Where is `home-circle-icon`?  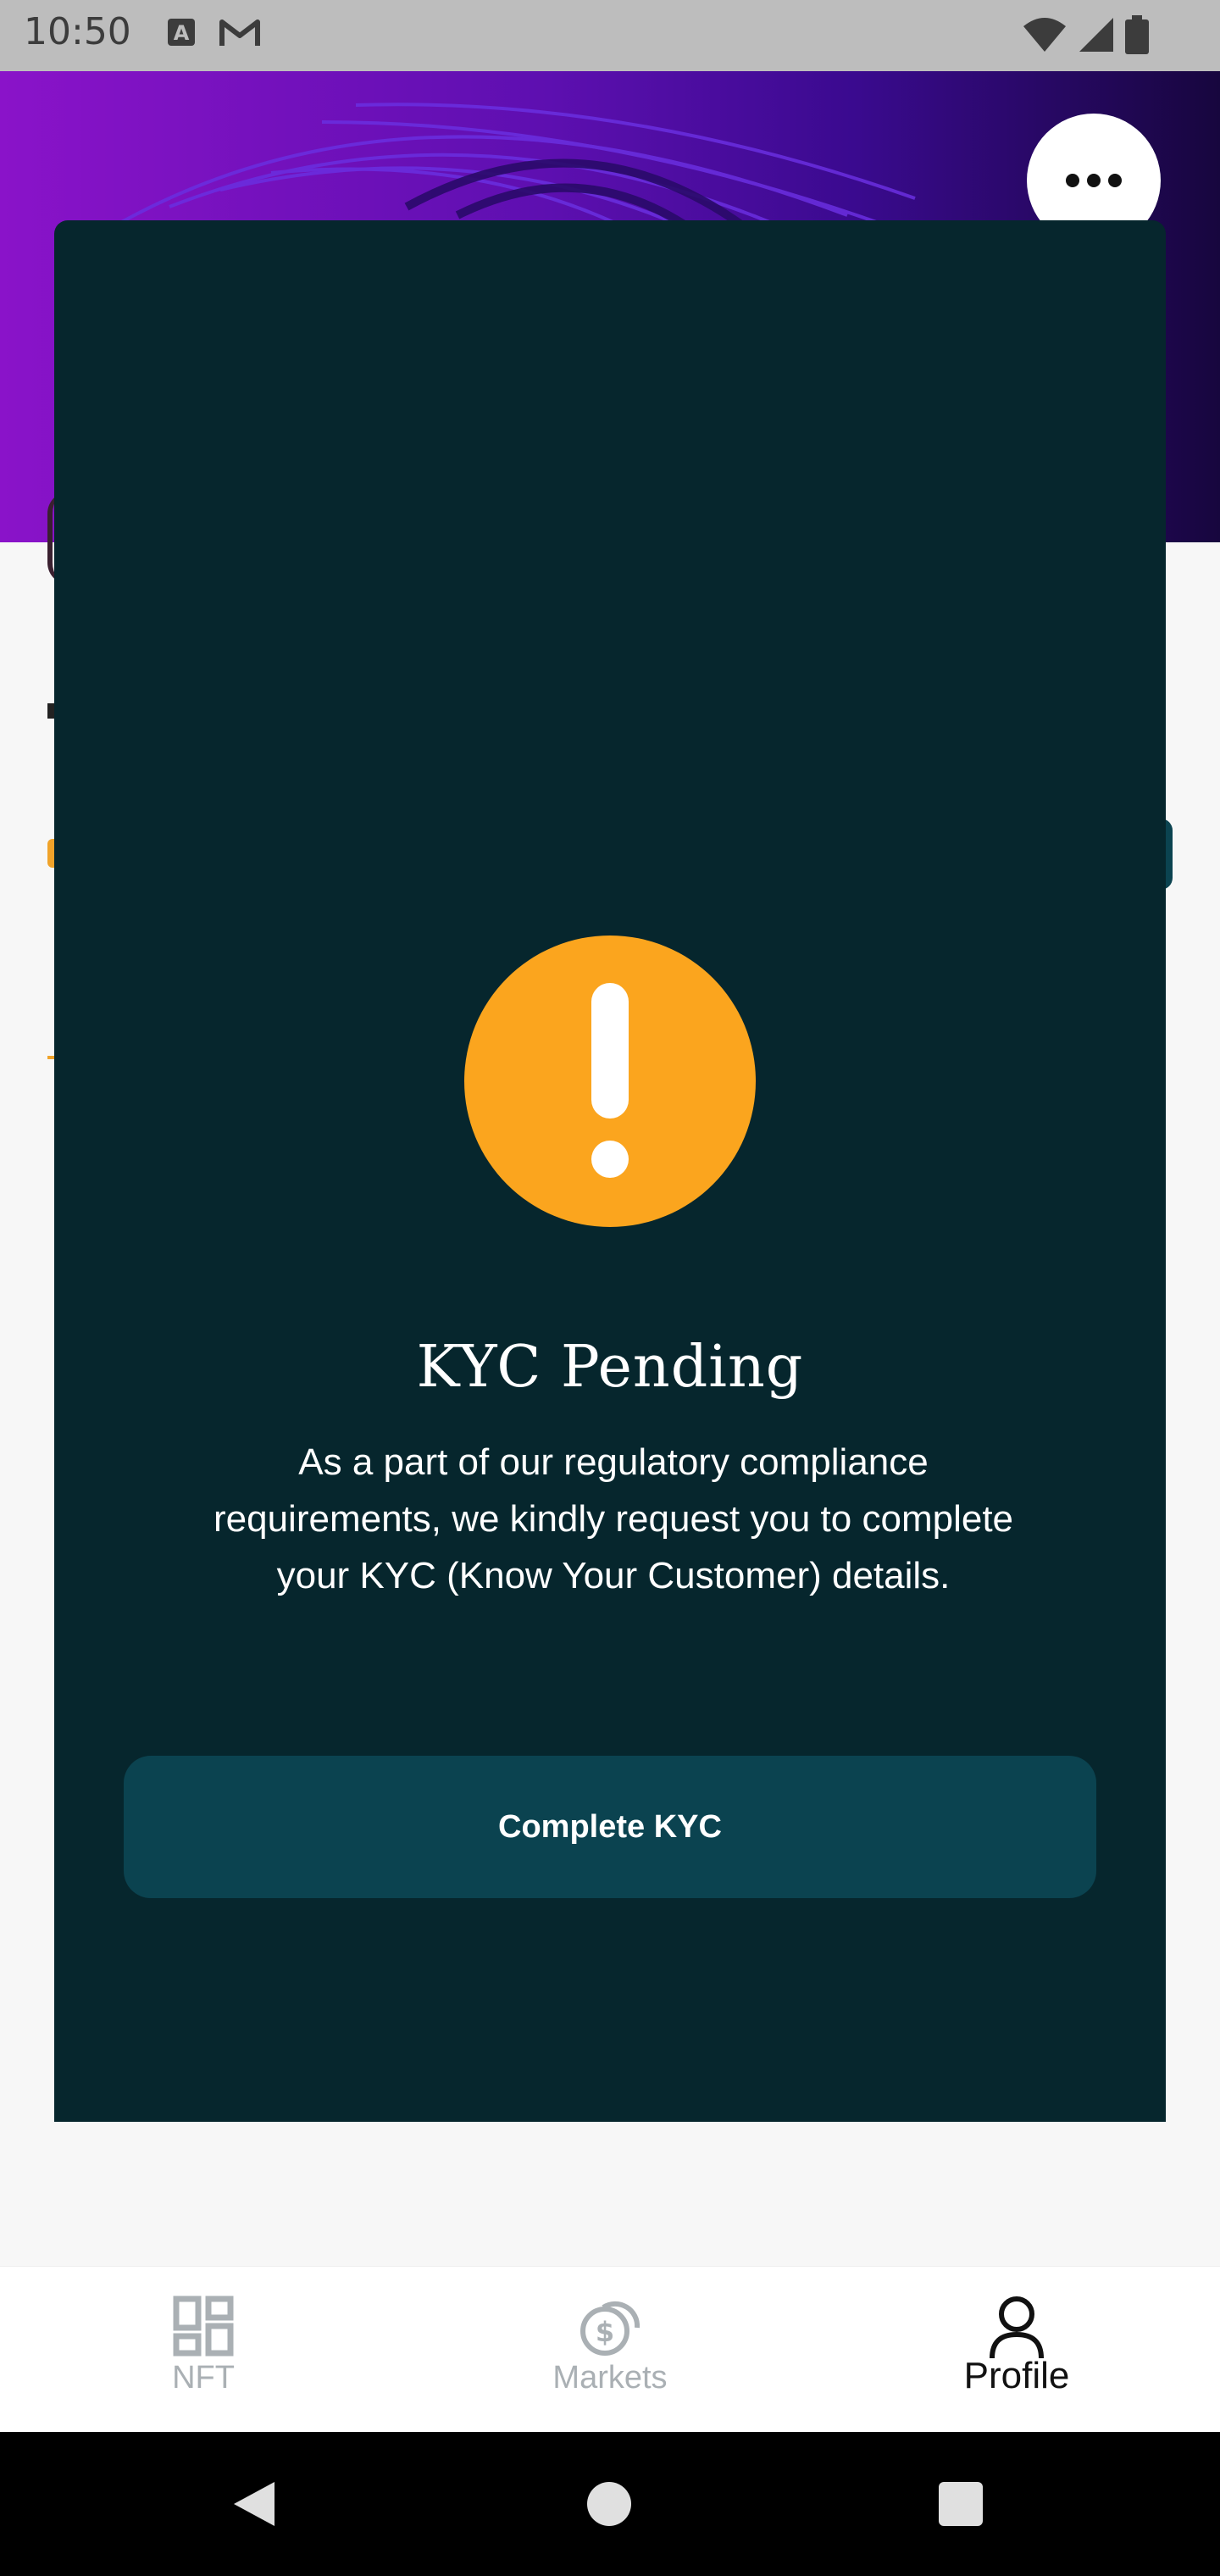 home-circle-icon is located at coordinates (609, 2504).